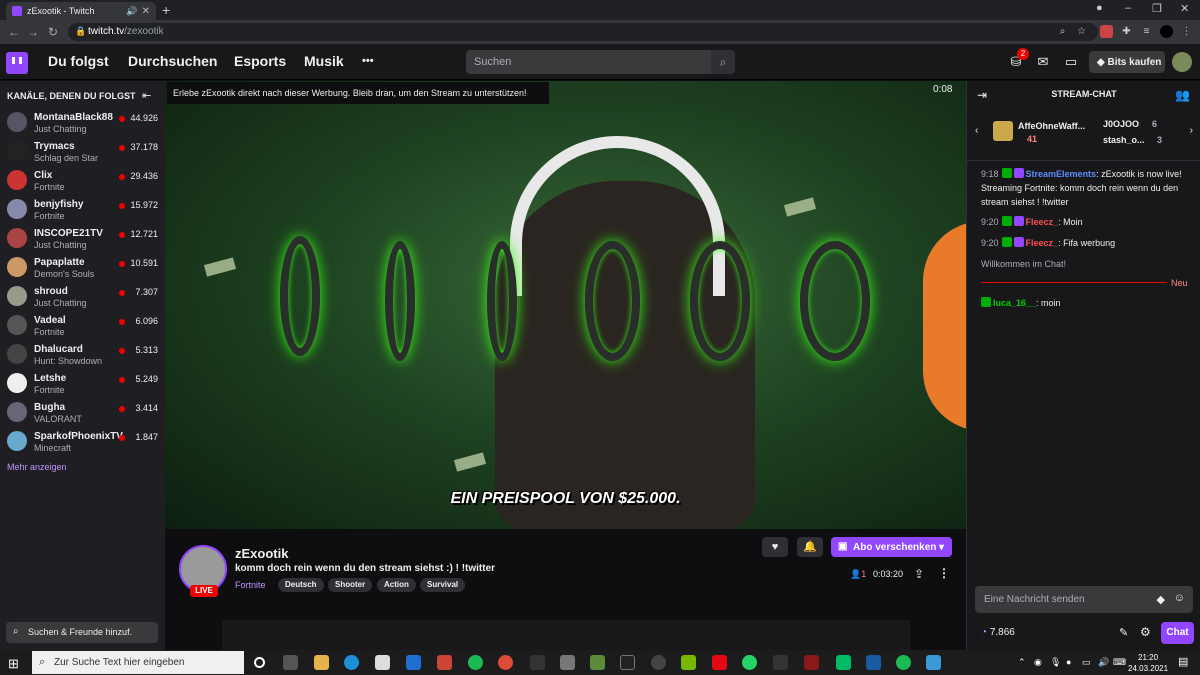  What do you see at coordinates (475, 662) in the screenshot?
I see `spotify-icon` at bounding box center [475, 662].